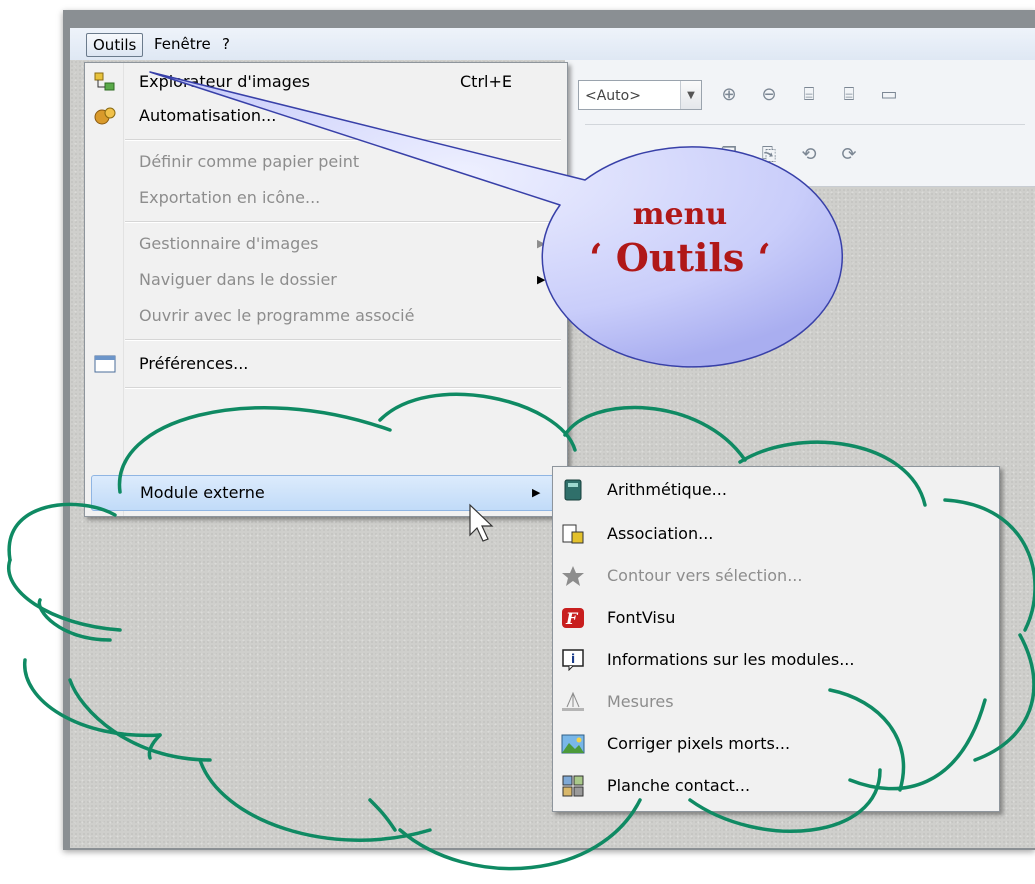 This screenshot has width=1035, height=884. What do you see at coordinates (729, 155) in the screenshot?
I see `copy-icon: ❐` at bounding box center [729, 155].